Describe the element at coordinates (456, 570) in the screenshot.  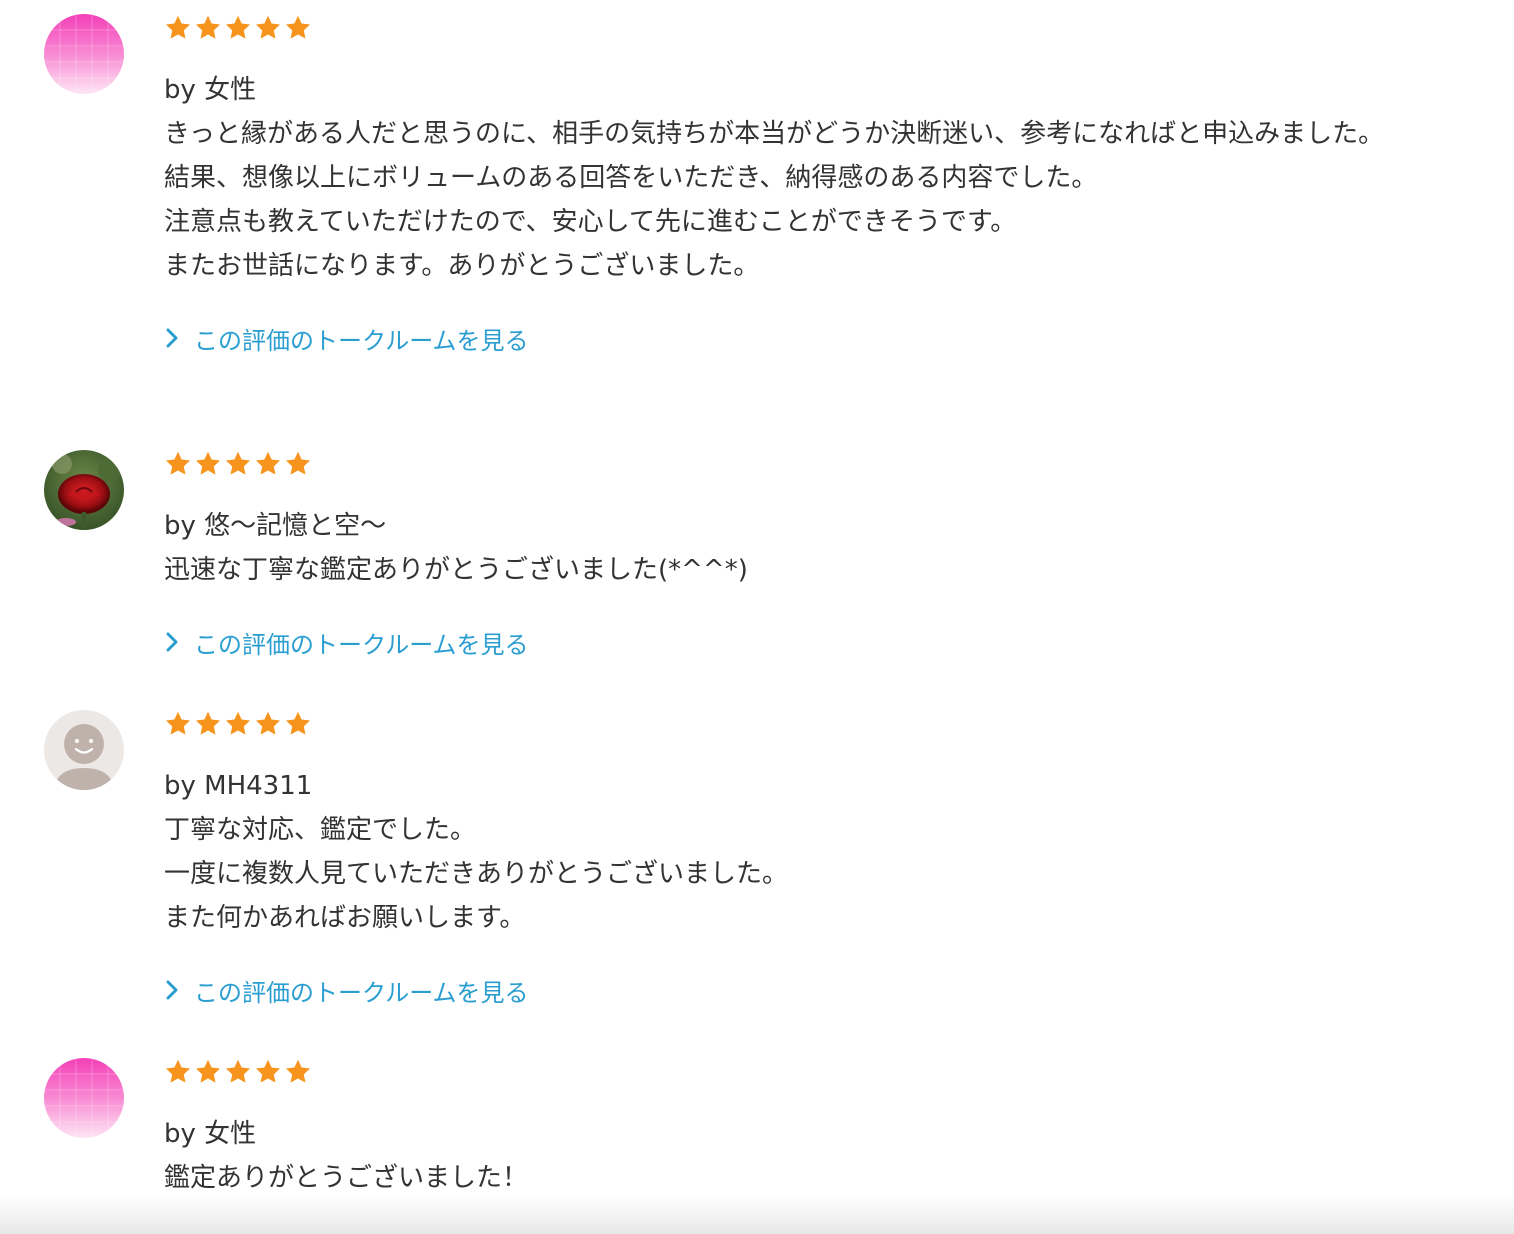
I see `review-text-line: 迅速な丁寧な鑑定ありがとうございました(*^^*)` at that location.